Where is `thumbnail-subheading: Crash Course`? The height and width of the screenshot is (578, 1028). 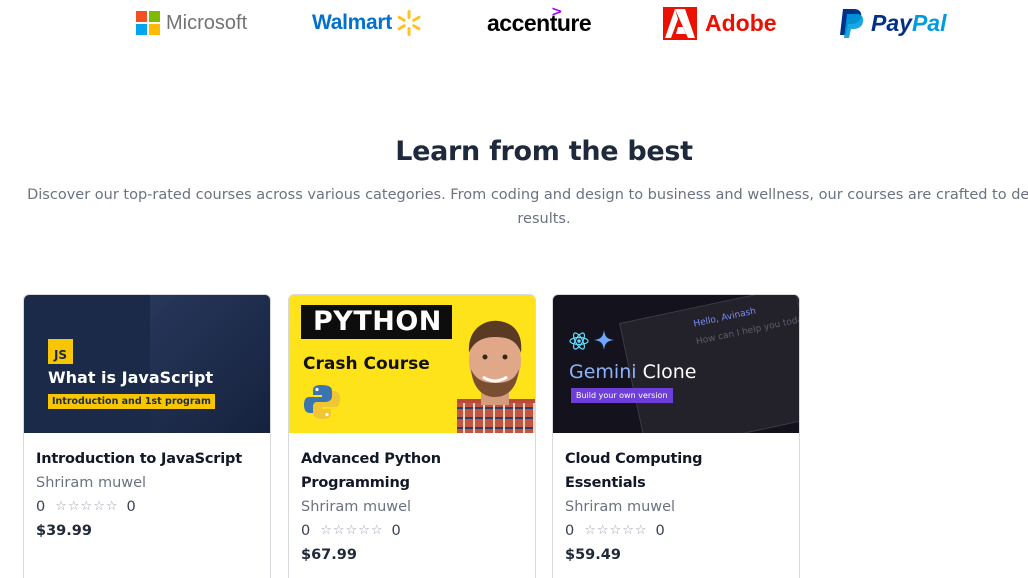
thumbnail-subheading: Crash Course is located at coordinates (366, 364).